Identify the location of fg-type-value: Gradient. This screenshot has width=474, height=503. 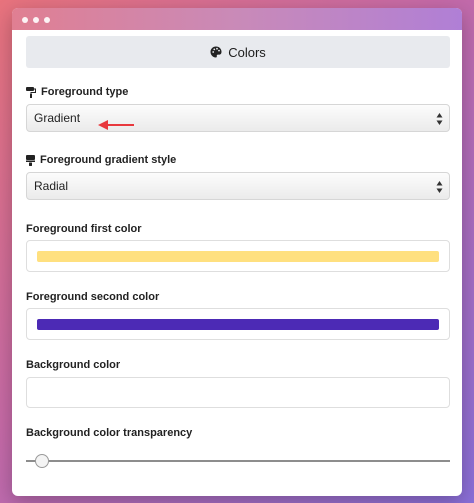
(57, 118).